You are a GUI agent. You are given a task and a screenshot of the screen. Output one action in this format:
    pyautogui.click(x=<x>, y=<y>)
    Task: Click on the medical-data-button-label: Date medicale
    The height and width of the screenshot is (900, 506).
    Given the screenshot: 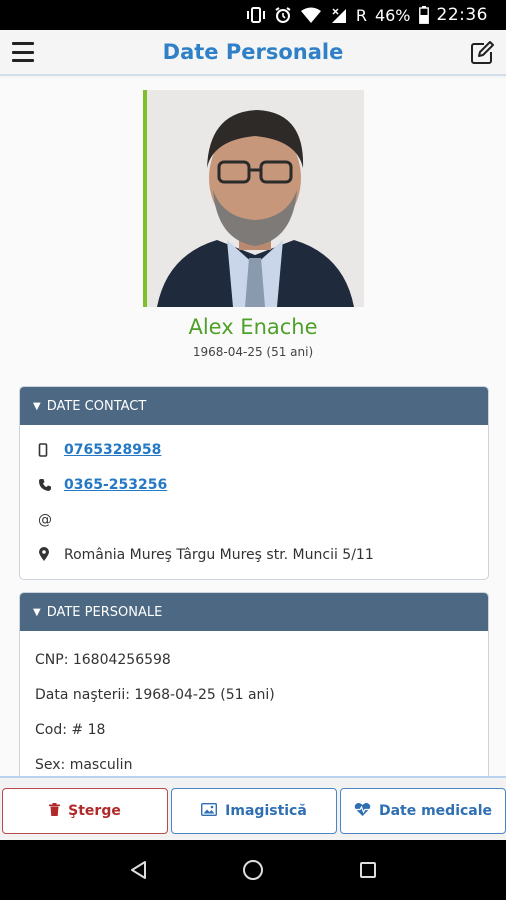 What is the action you would take?
    pyautogui.click(x=435, y=811)
    